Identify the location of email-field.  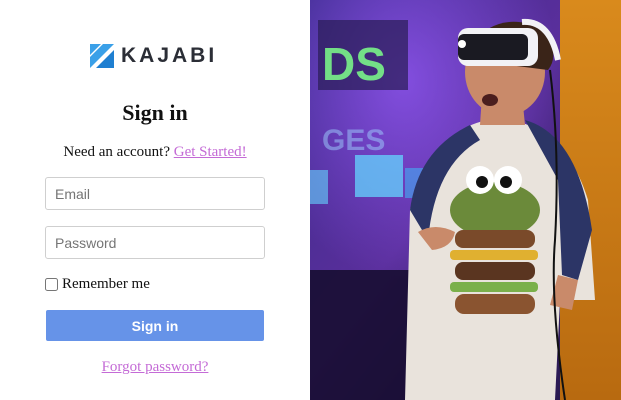
(155, 193).